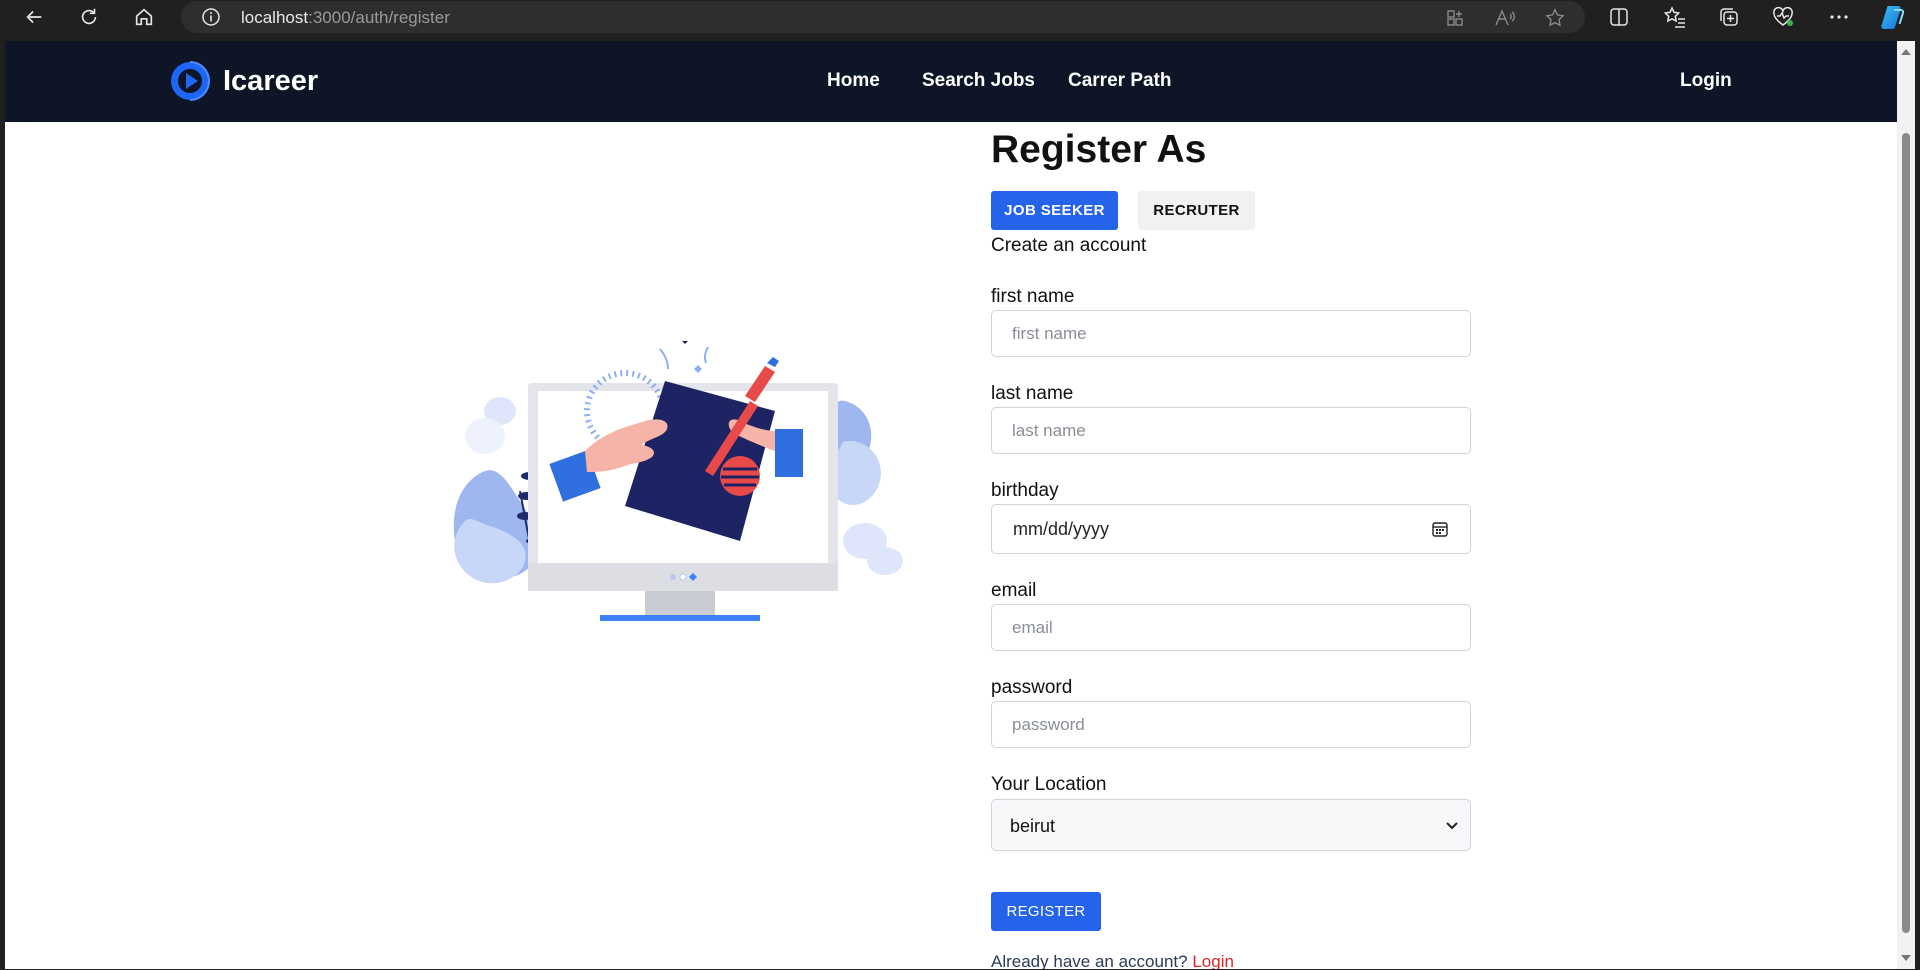 The height and width of the screenshot is (970, 1920). What do you see at coordinates (1729, 17) in the screenshot?
I see `collections-icon` at bounding box center [1729, 17].